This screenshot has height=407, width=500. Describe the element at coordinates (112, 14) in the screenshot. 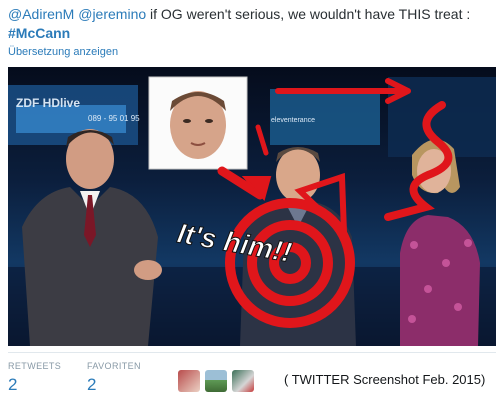

I see `mention-jeremino: @jeremino` at that location.